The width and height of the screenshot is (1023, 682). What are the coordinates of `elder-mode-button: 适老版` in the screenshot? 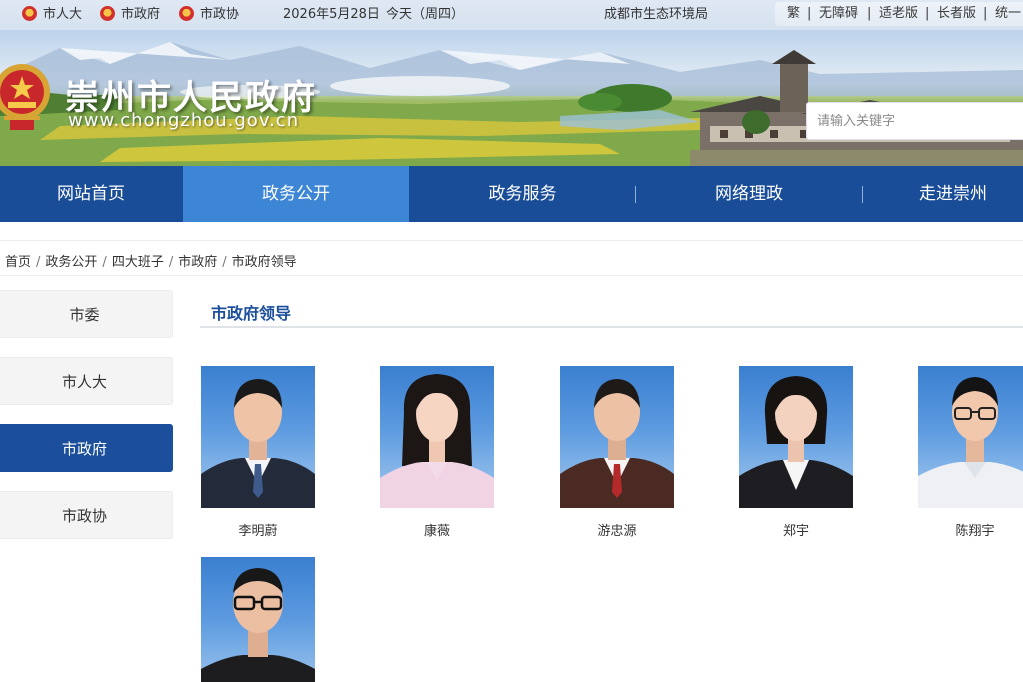 It's located at (898, 14).